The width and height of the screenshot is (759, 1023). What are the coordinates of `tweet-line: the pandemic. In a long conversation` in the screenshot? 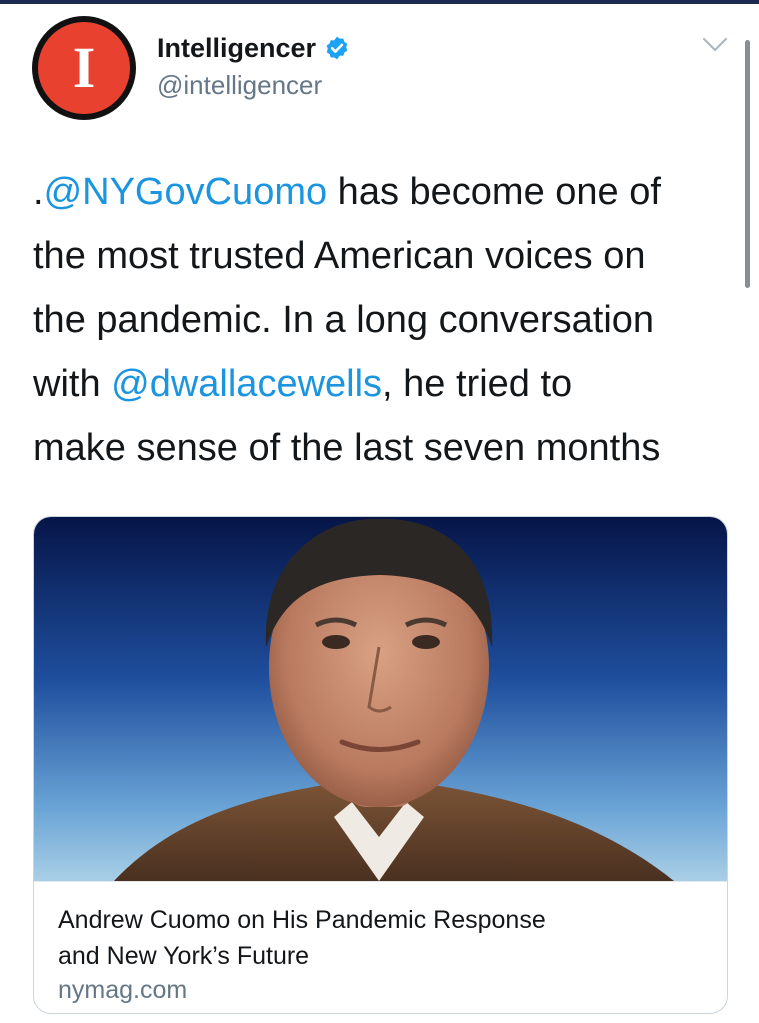 It's located at (388, 320).